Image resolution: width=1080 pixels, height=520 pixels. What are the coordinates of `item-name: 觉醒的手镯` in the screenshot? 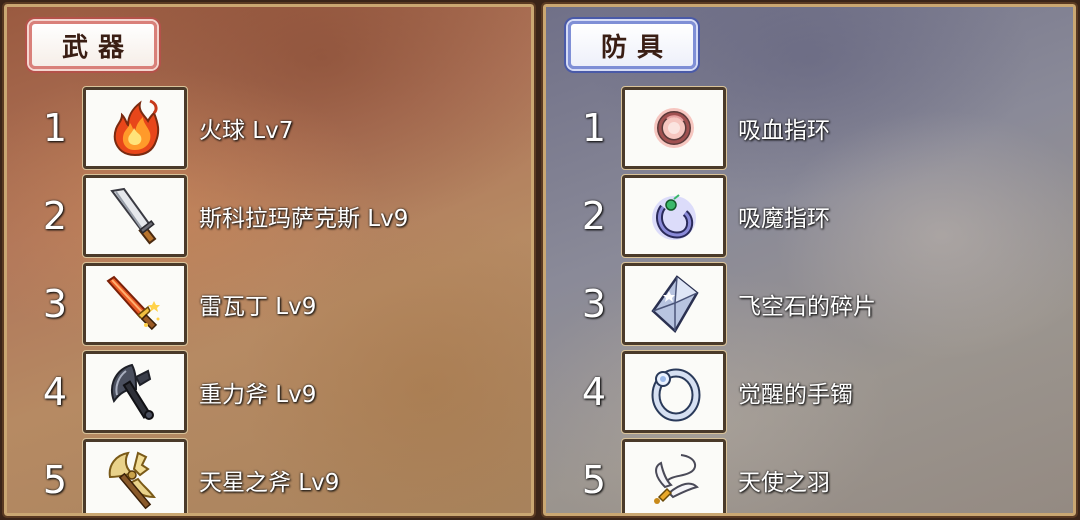 It's located at (795, 395).